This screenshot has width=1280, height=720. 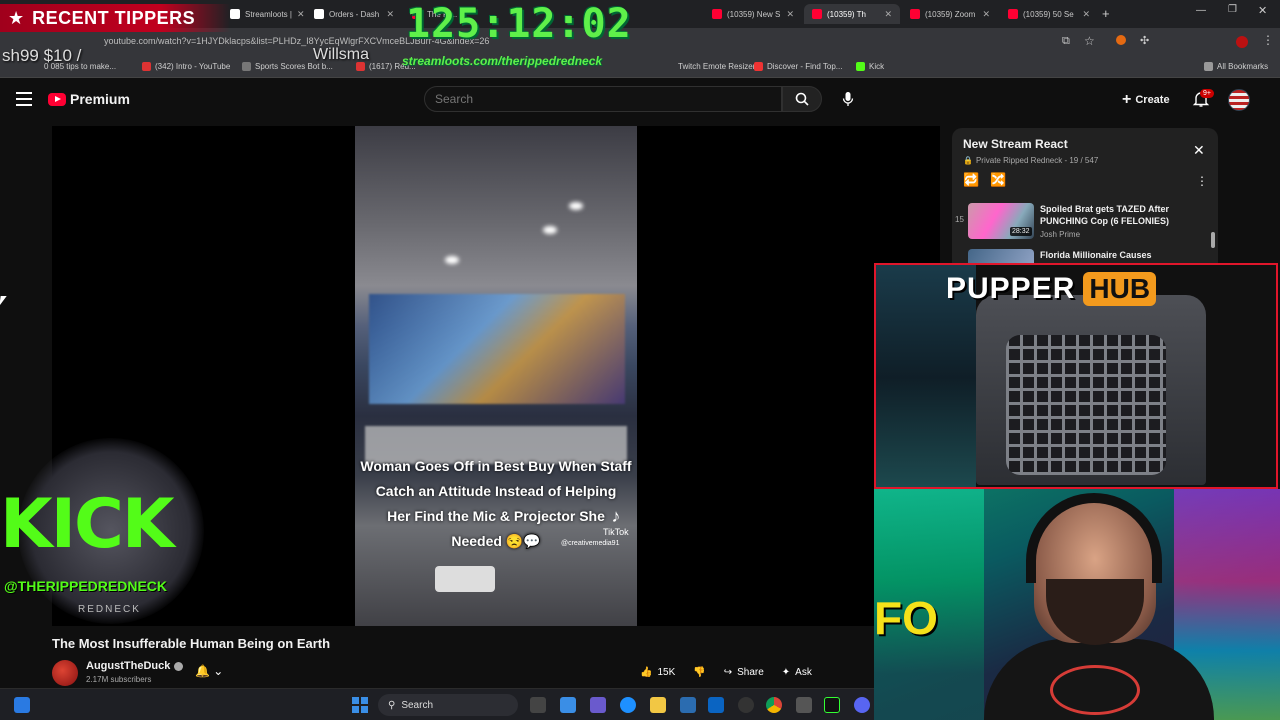 What do you see at coordinates (848, 99) in the screenshot?
I see `voice-search-button` at bounding box center [848, 99].